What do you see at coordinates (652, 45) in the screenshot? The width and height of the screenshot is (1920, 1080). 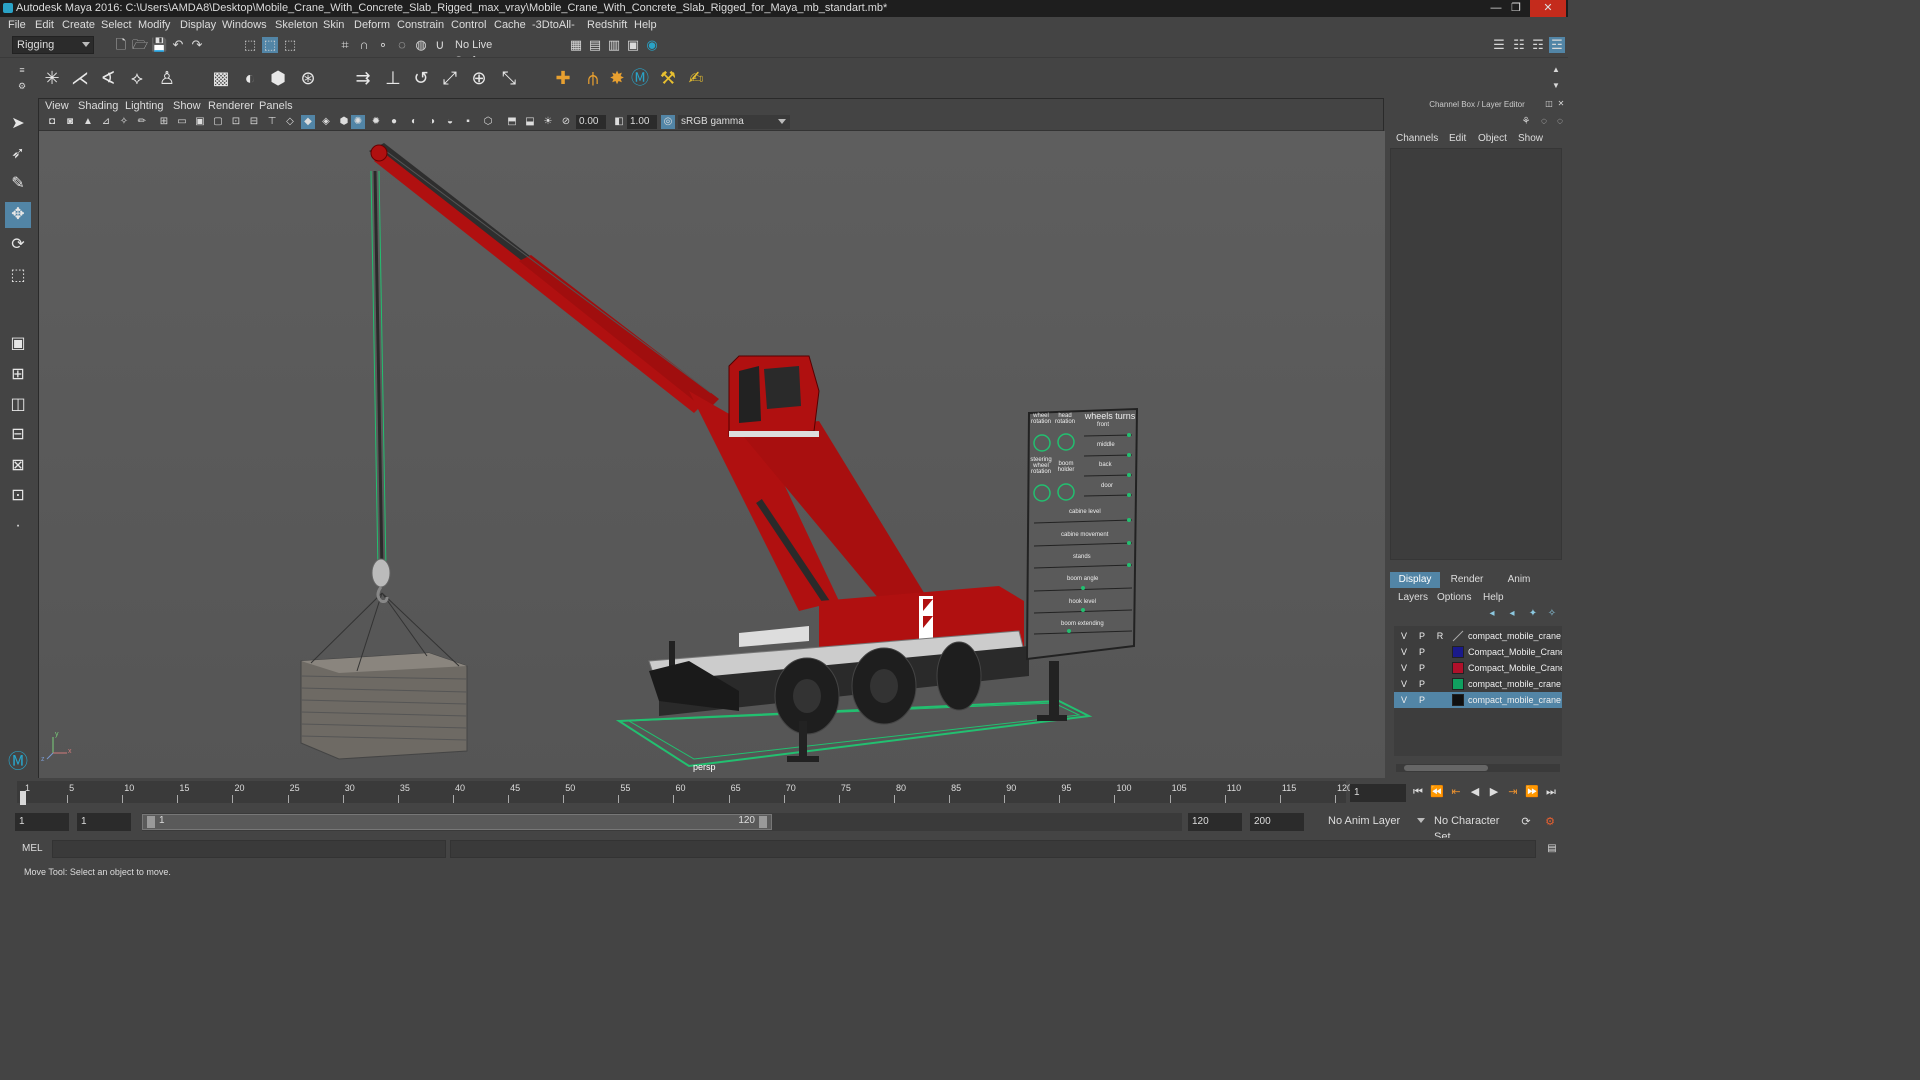 I see `hypershade-icon: ◉` at bounding box center [652, 45].